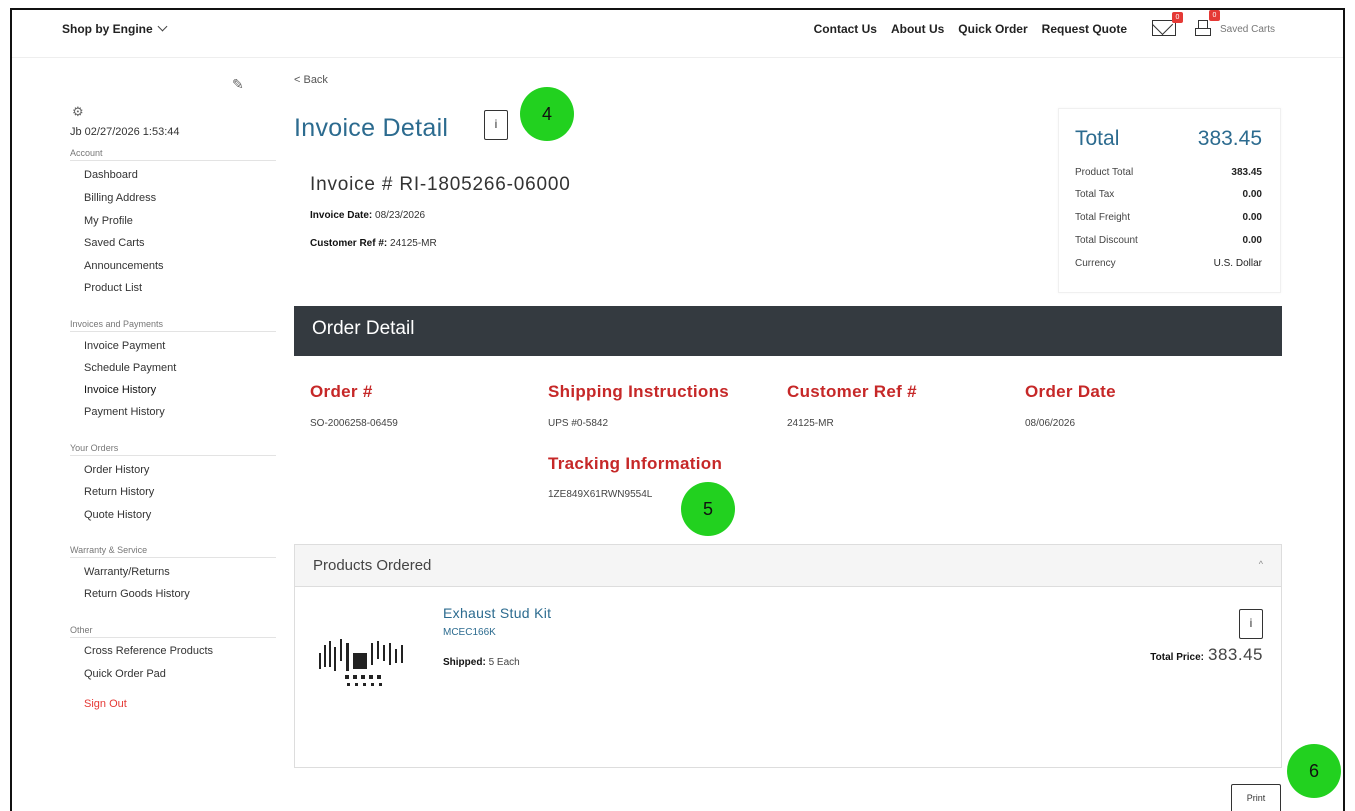  I want to click on customer-ref-row: Customer Ref #: 24125-MR, so click(373, 243).